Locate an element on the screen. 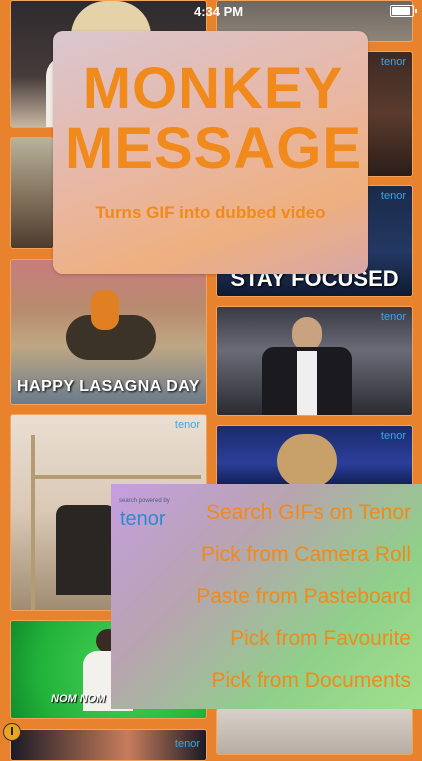 Image resolution: width=422 pixels, height=761 pixels. gif-caption: HAPPY LASAGNA DAY is located at coordinates (108, 386).